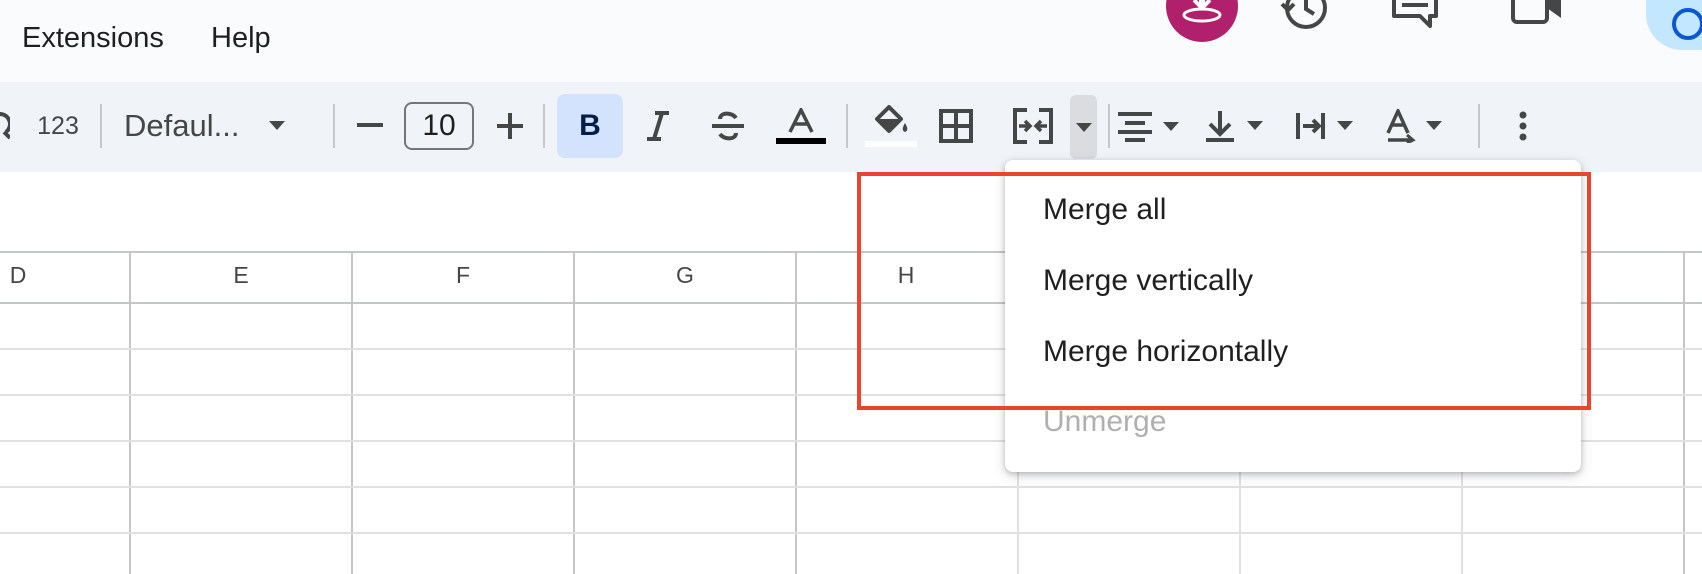 The width and height of the screenshot is (1702, 574). Describe the element at coordinates (891, 144) in the screenshot. I see `fill-color-swatch` at that location.